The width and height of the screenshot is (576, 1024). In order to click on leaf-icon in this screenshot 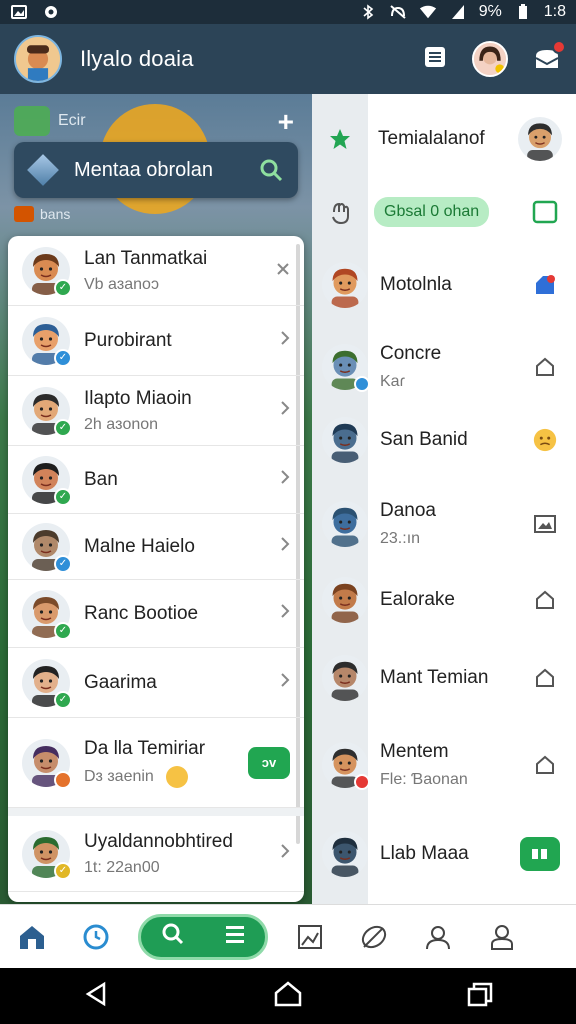, I will do `click(374, 937)`.